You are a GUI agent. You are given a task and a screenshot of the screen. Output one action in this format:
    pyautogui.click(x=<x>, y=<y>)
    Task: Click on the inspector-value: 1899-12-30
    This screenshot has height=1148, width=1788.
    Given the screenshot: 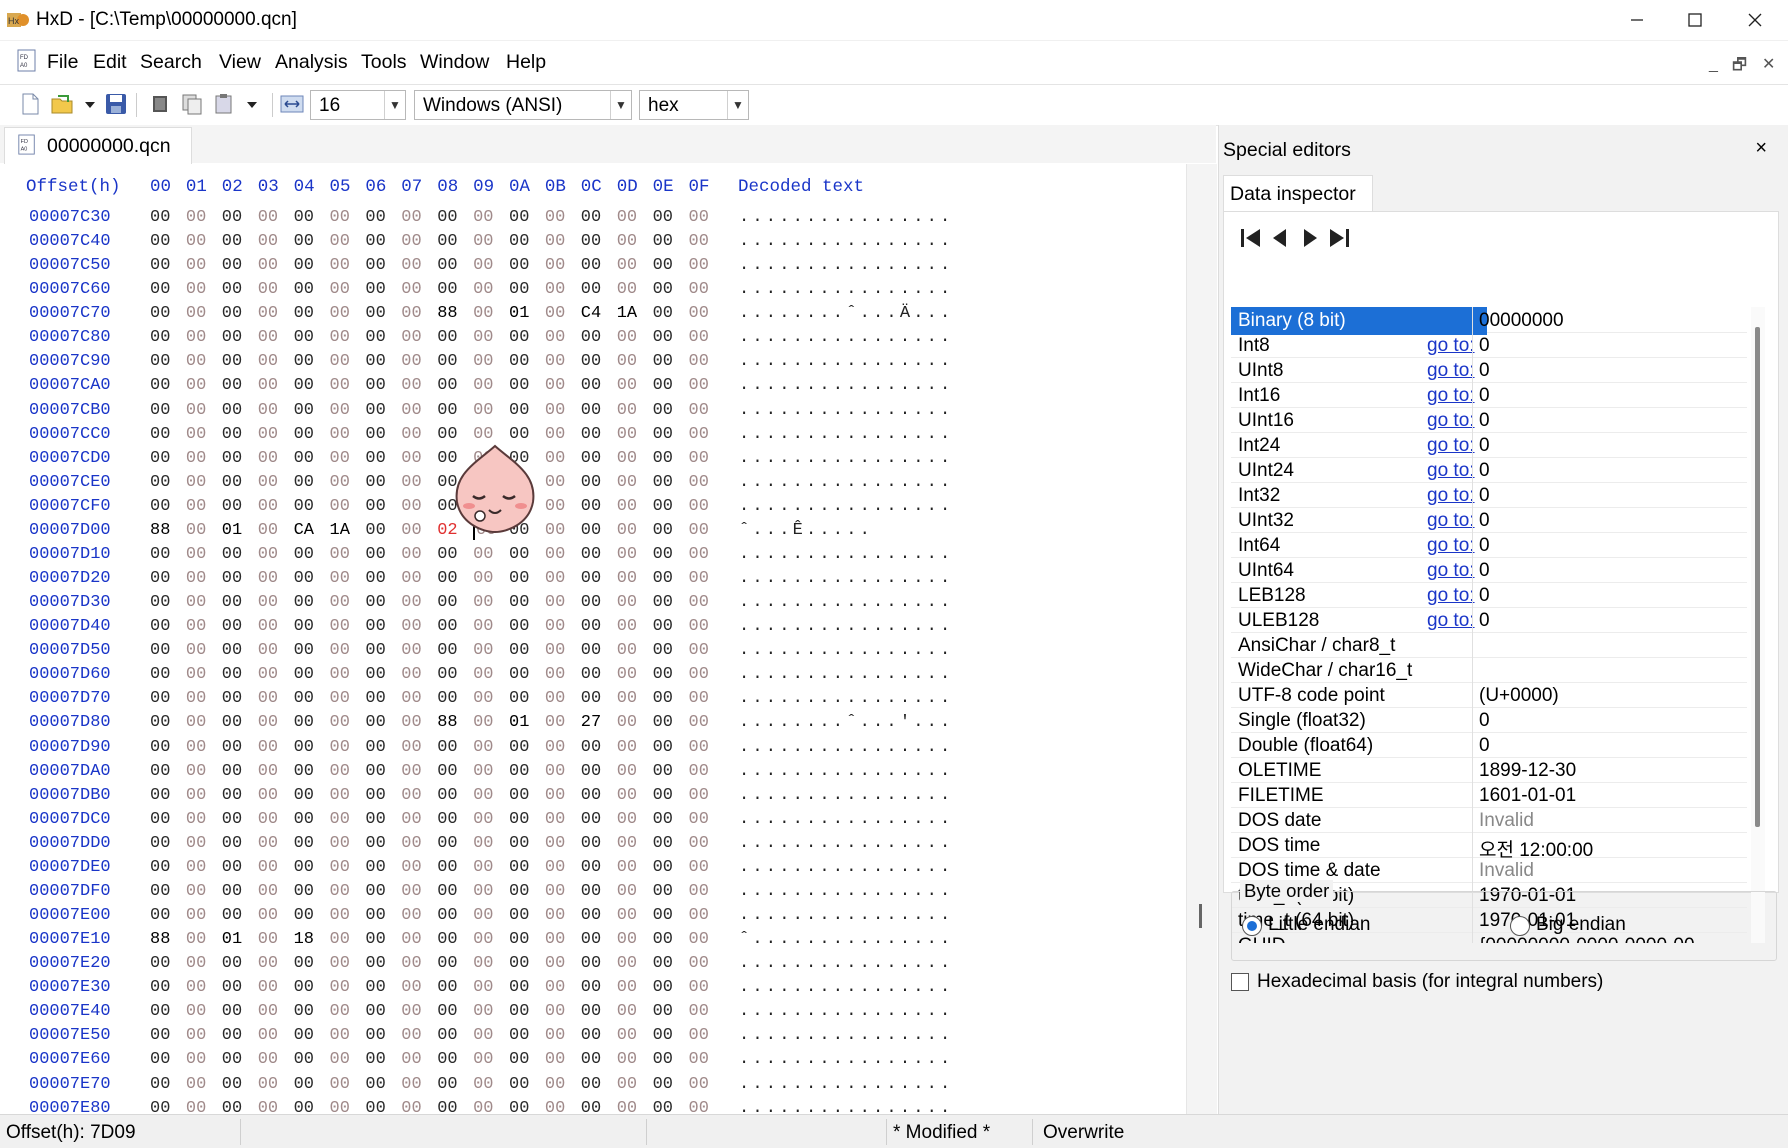 What is the action you would take?
    pyautogui.click(x=1609, y=769)
    